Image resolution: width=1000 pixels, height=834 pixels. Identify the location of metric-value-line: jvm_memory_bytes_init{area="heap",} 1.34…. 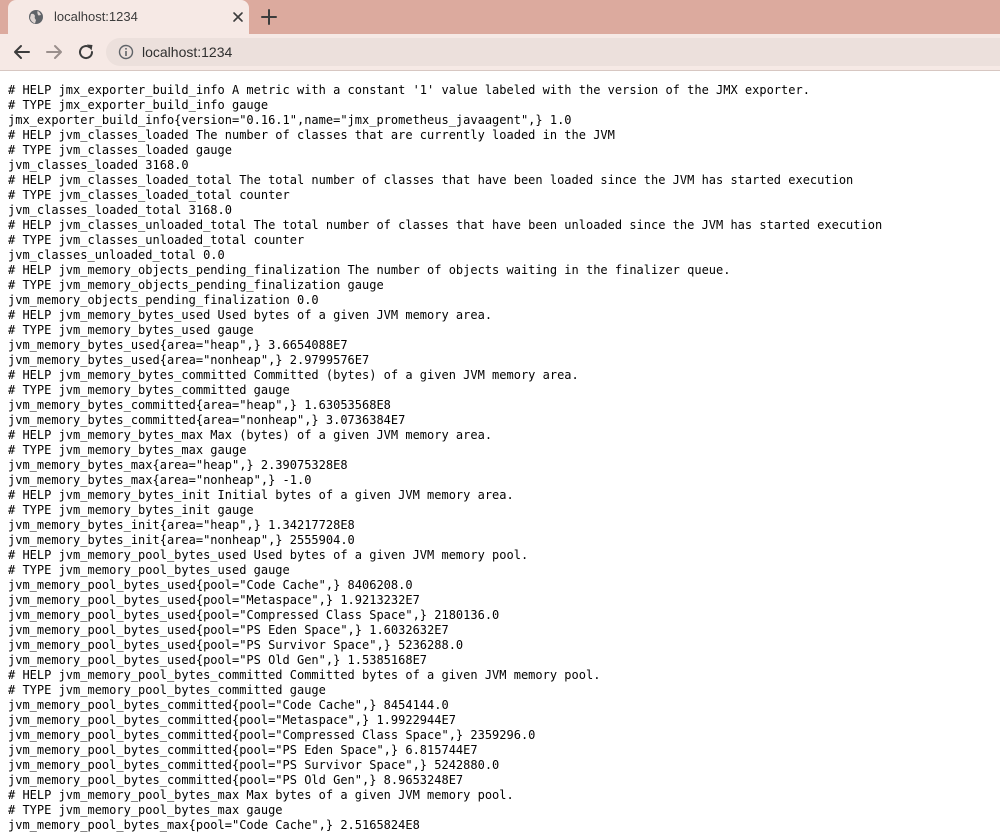
(181, 525).